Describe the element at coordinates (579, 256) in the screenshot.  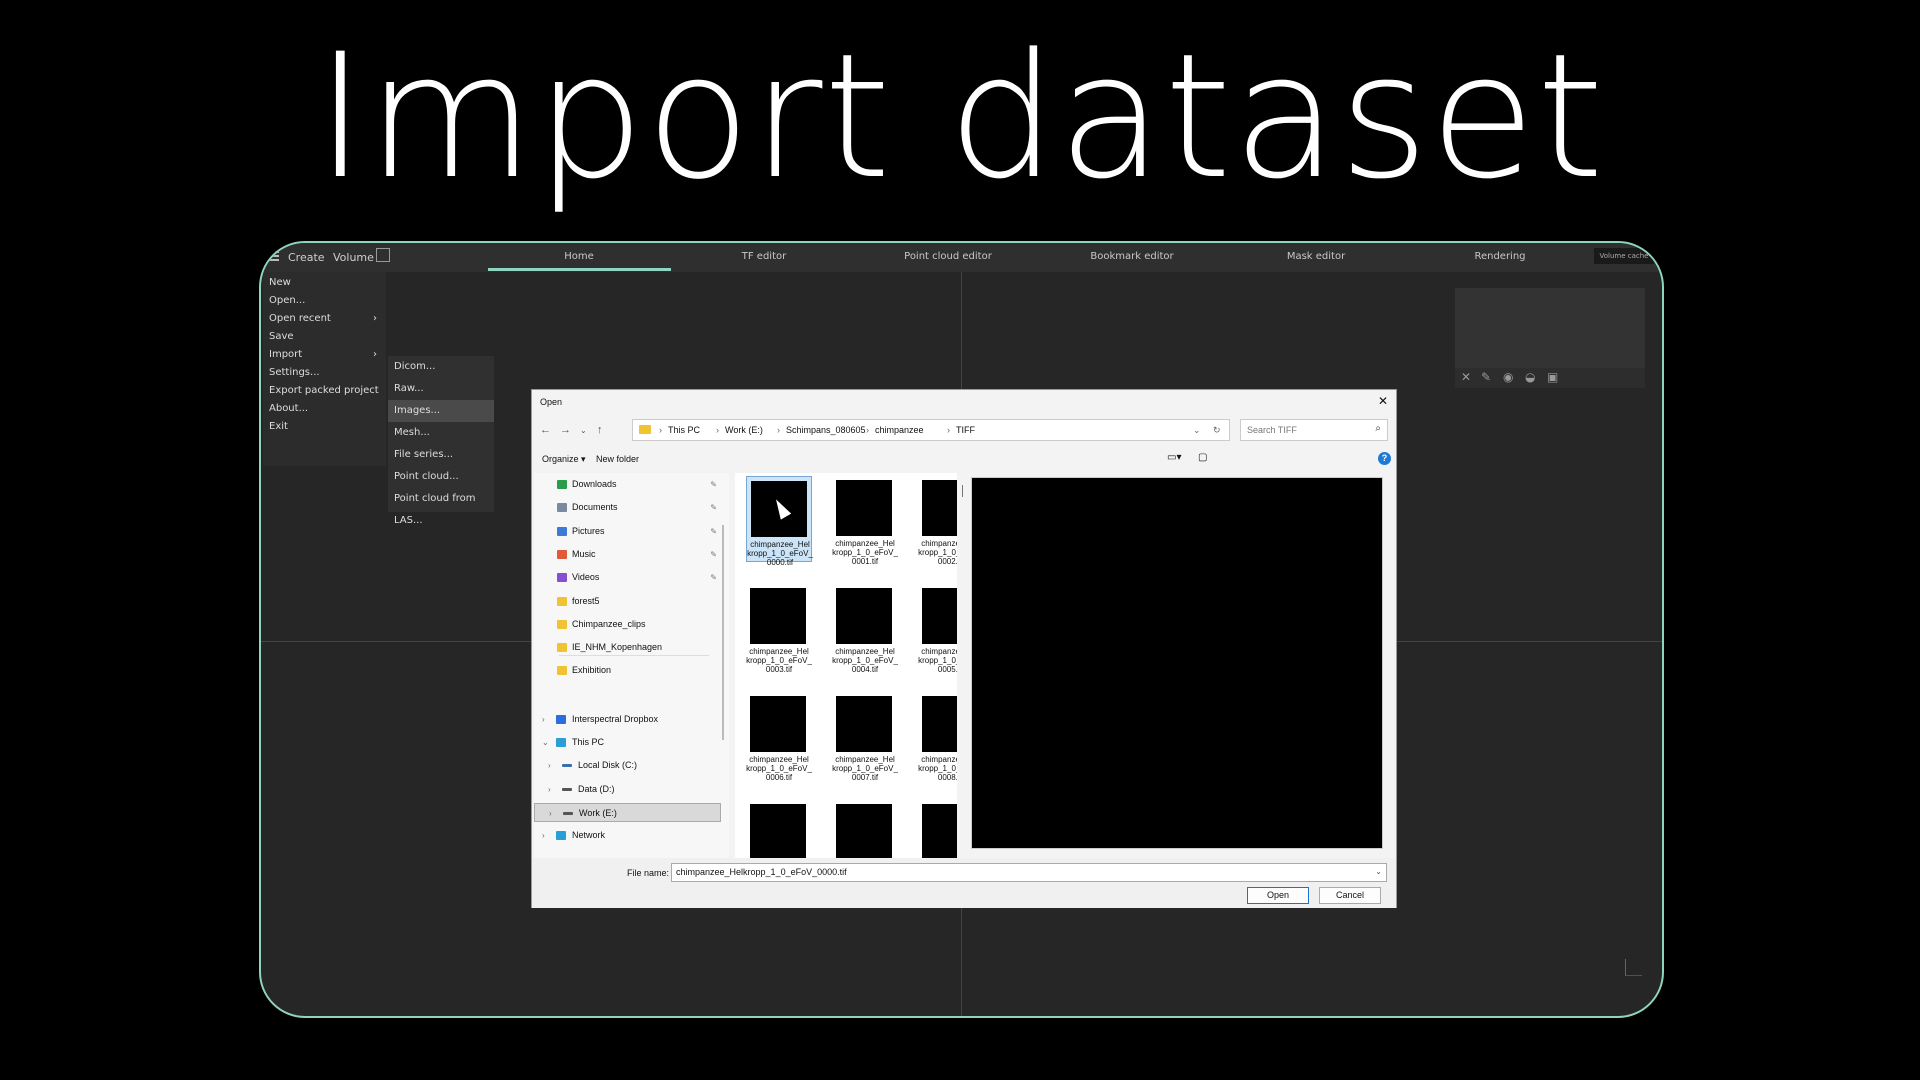
I see `tab-home: Home` at that location.